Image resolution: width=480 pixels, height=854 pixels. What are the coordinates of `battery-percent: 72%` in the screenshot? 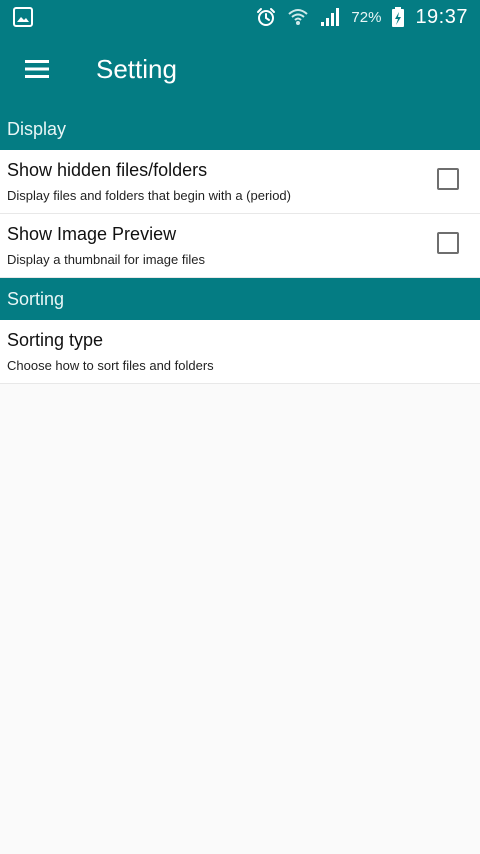 It's located at (366, 17).